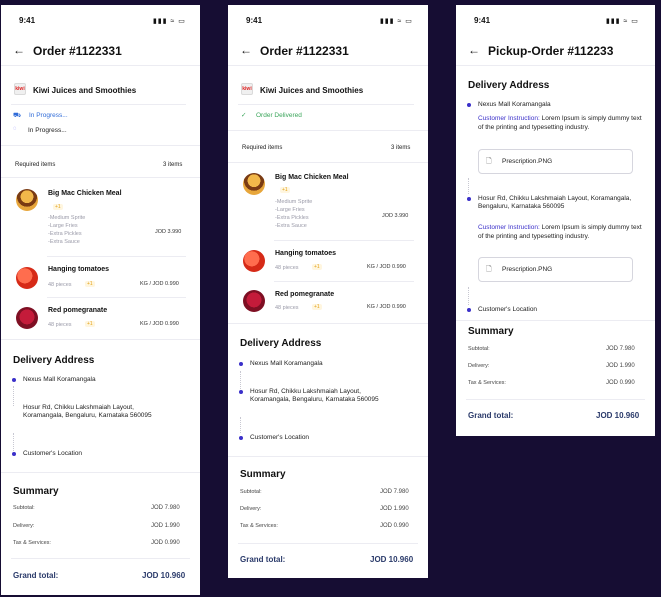 This screenshot has height=597, width=661. Describe the element at coordinates (508, 309) in the screenshot. I see `final-stop: Customer's Location` at that location.